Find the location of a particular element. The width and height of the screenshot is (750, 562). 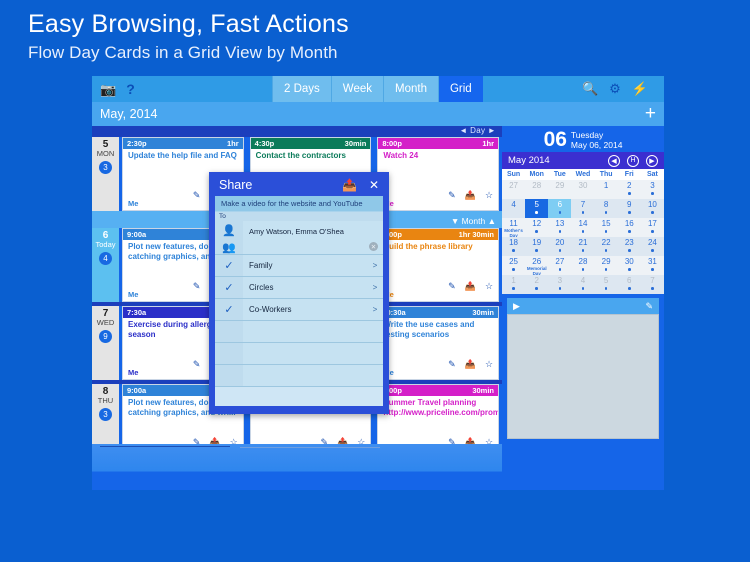

month-nav-label: ▼ Month ▲ is located at coordinates (473, 221).